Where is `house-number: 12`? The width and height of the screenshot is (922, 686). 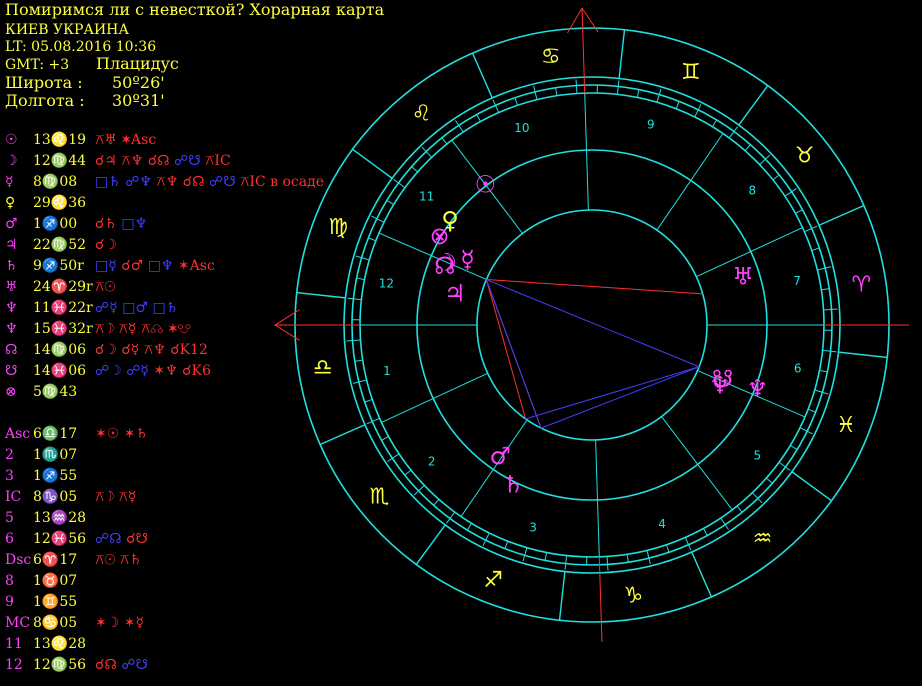
house-number: 12 is located at coordinates (386, 284).